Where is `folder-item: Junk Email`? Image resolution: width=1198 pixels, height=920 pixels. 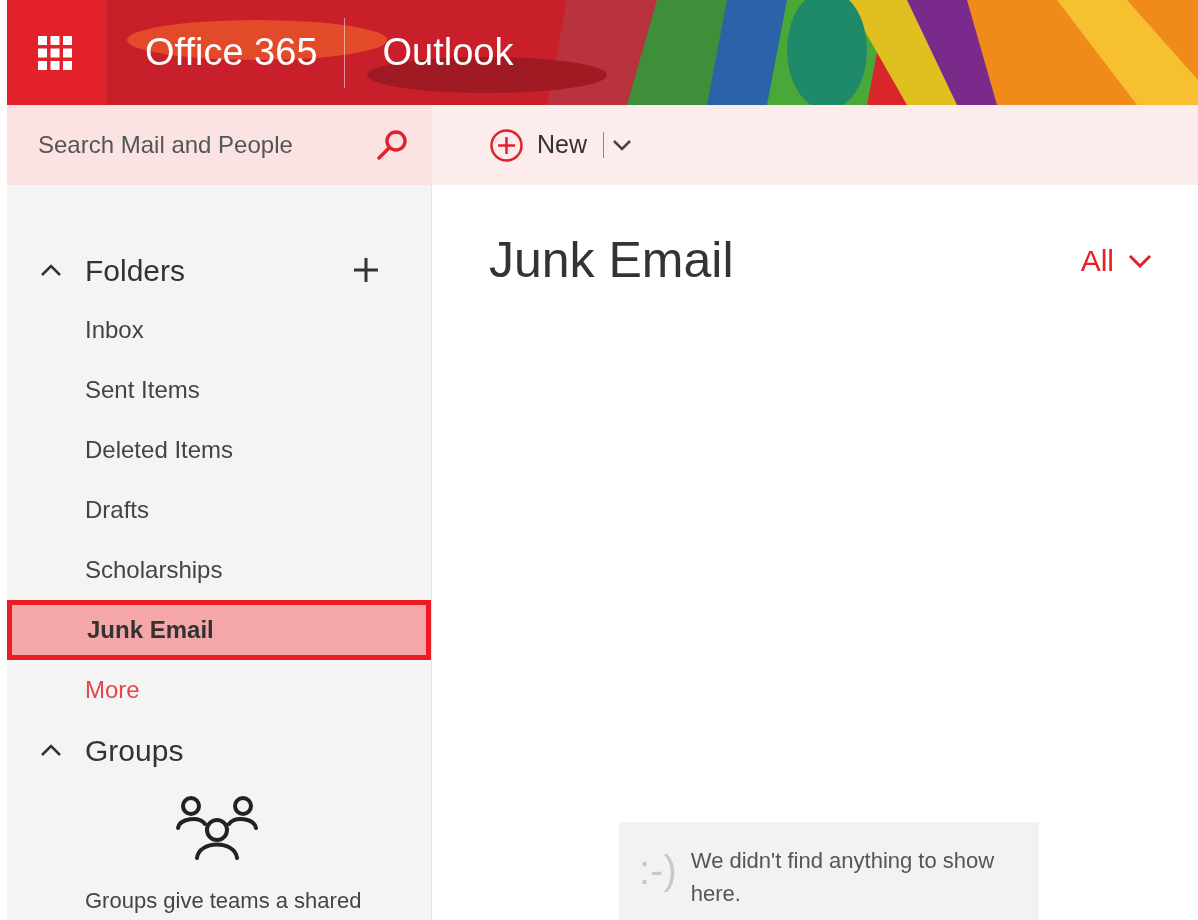
folder-item: Junk Email is located at coordinates (219, 630).